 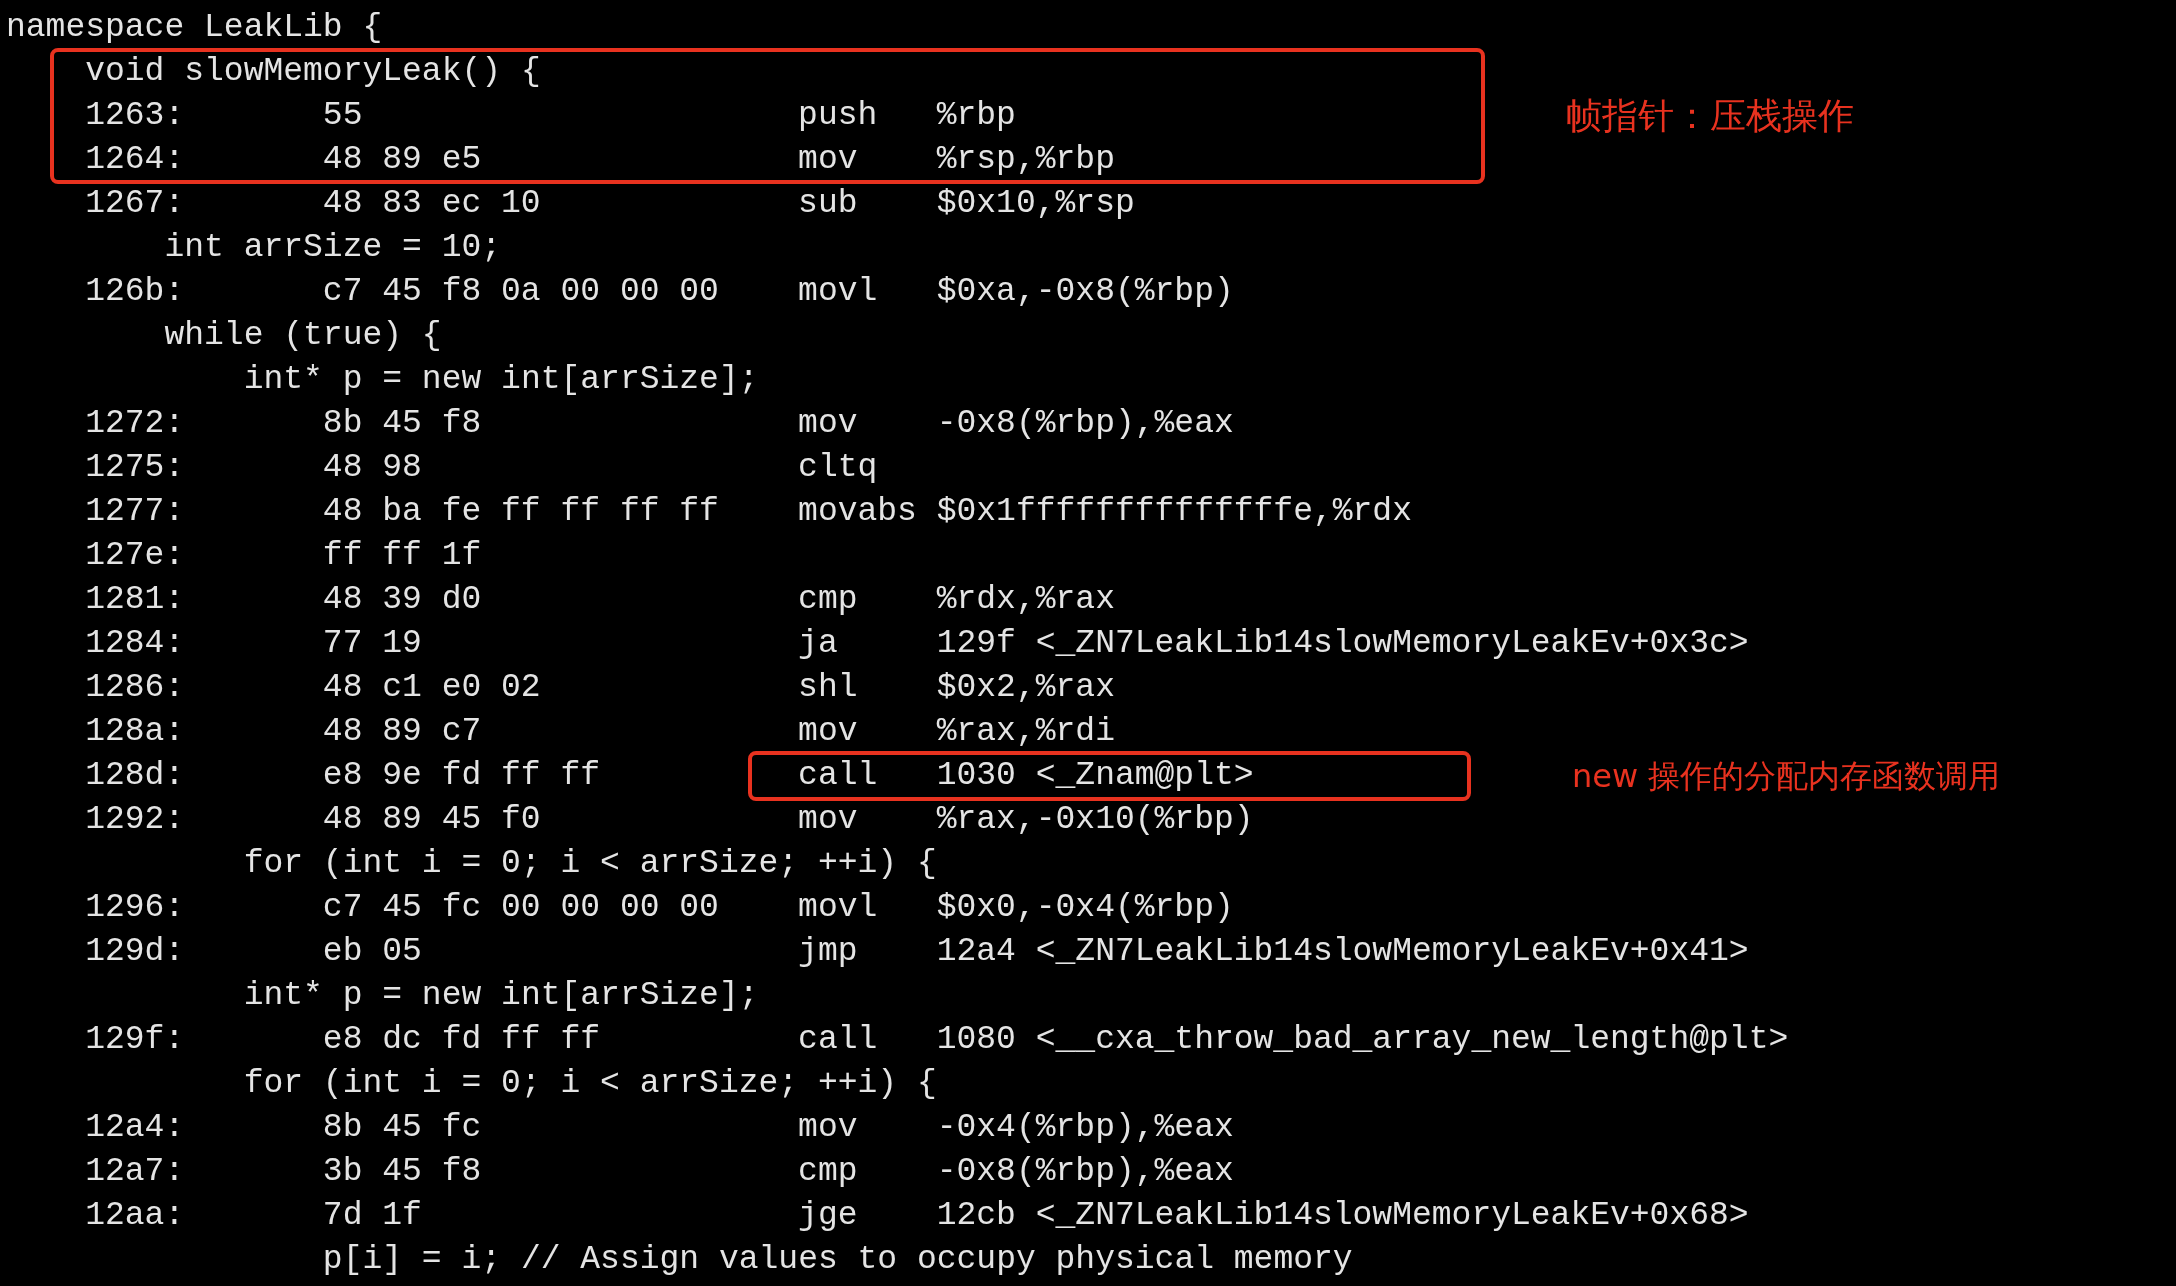 I want to click on instruction-address: 1264:, so click(x=135, y=160).